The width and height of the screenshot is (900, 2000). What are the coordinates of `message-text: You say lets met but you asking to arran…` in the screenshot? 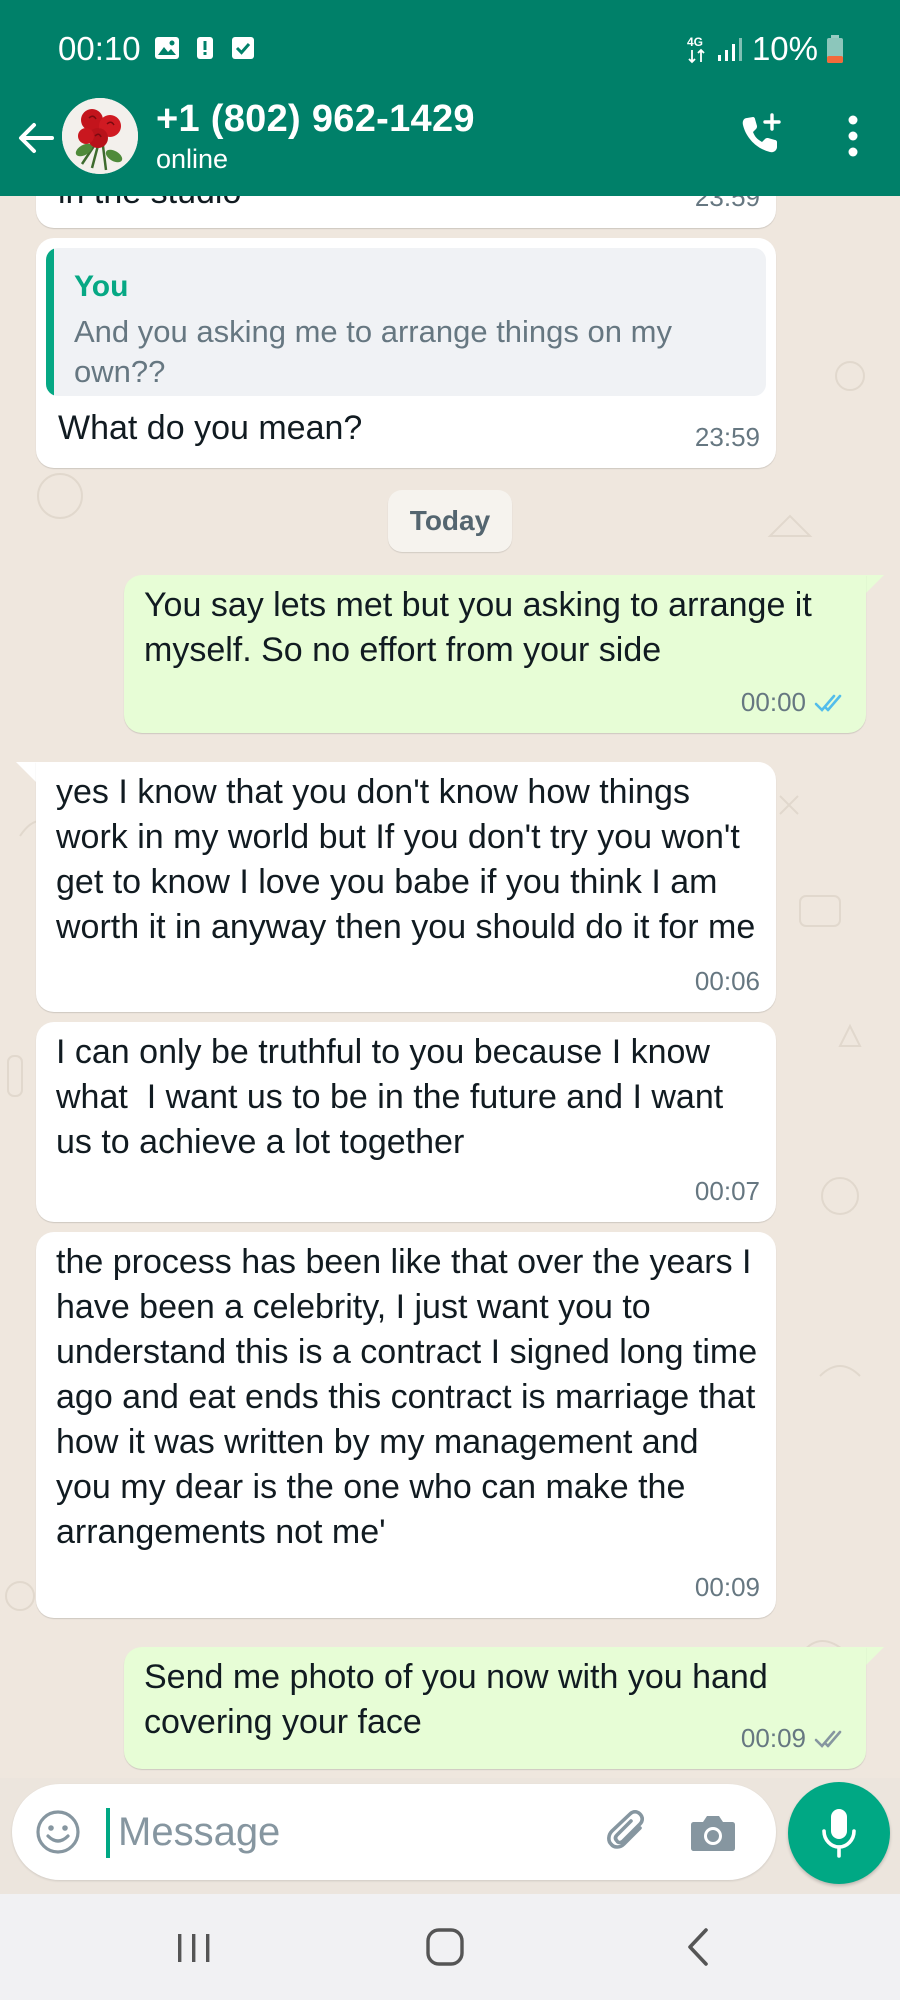 It's located at (483, 627).